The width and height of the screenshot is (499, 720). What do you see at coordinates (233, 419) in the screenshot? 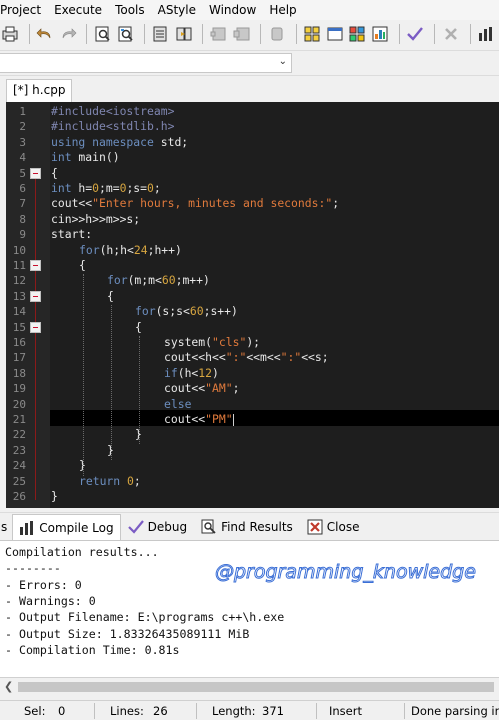
I see `text-caret` at bounding box center [233, 419].